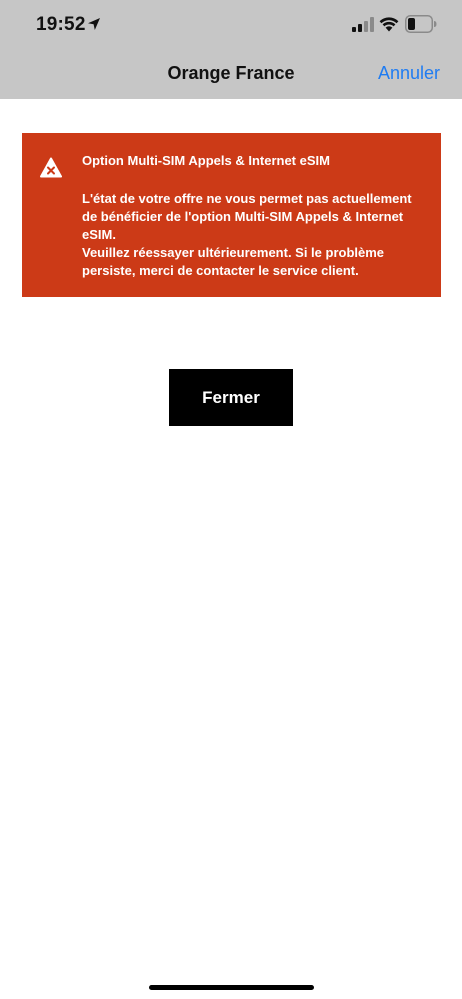 The image size is (462, 999). Describe the element at coordinates (94, 24) in the screenshot. I see `location-arrow-icon` at that location.